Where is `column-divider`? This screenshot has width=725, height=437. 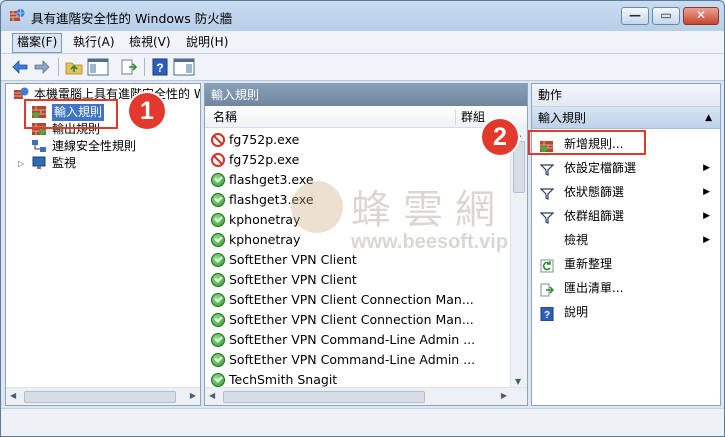
column-divider is located at coordinates (455, 117).